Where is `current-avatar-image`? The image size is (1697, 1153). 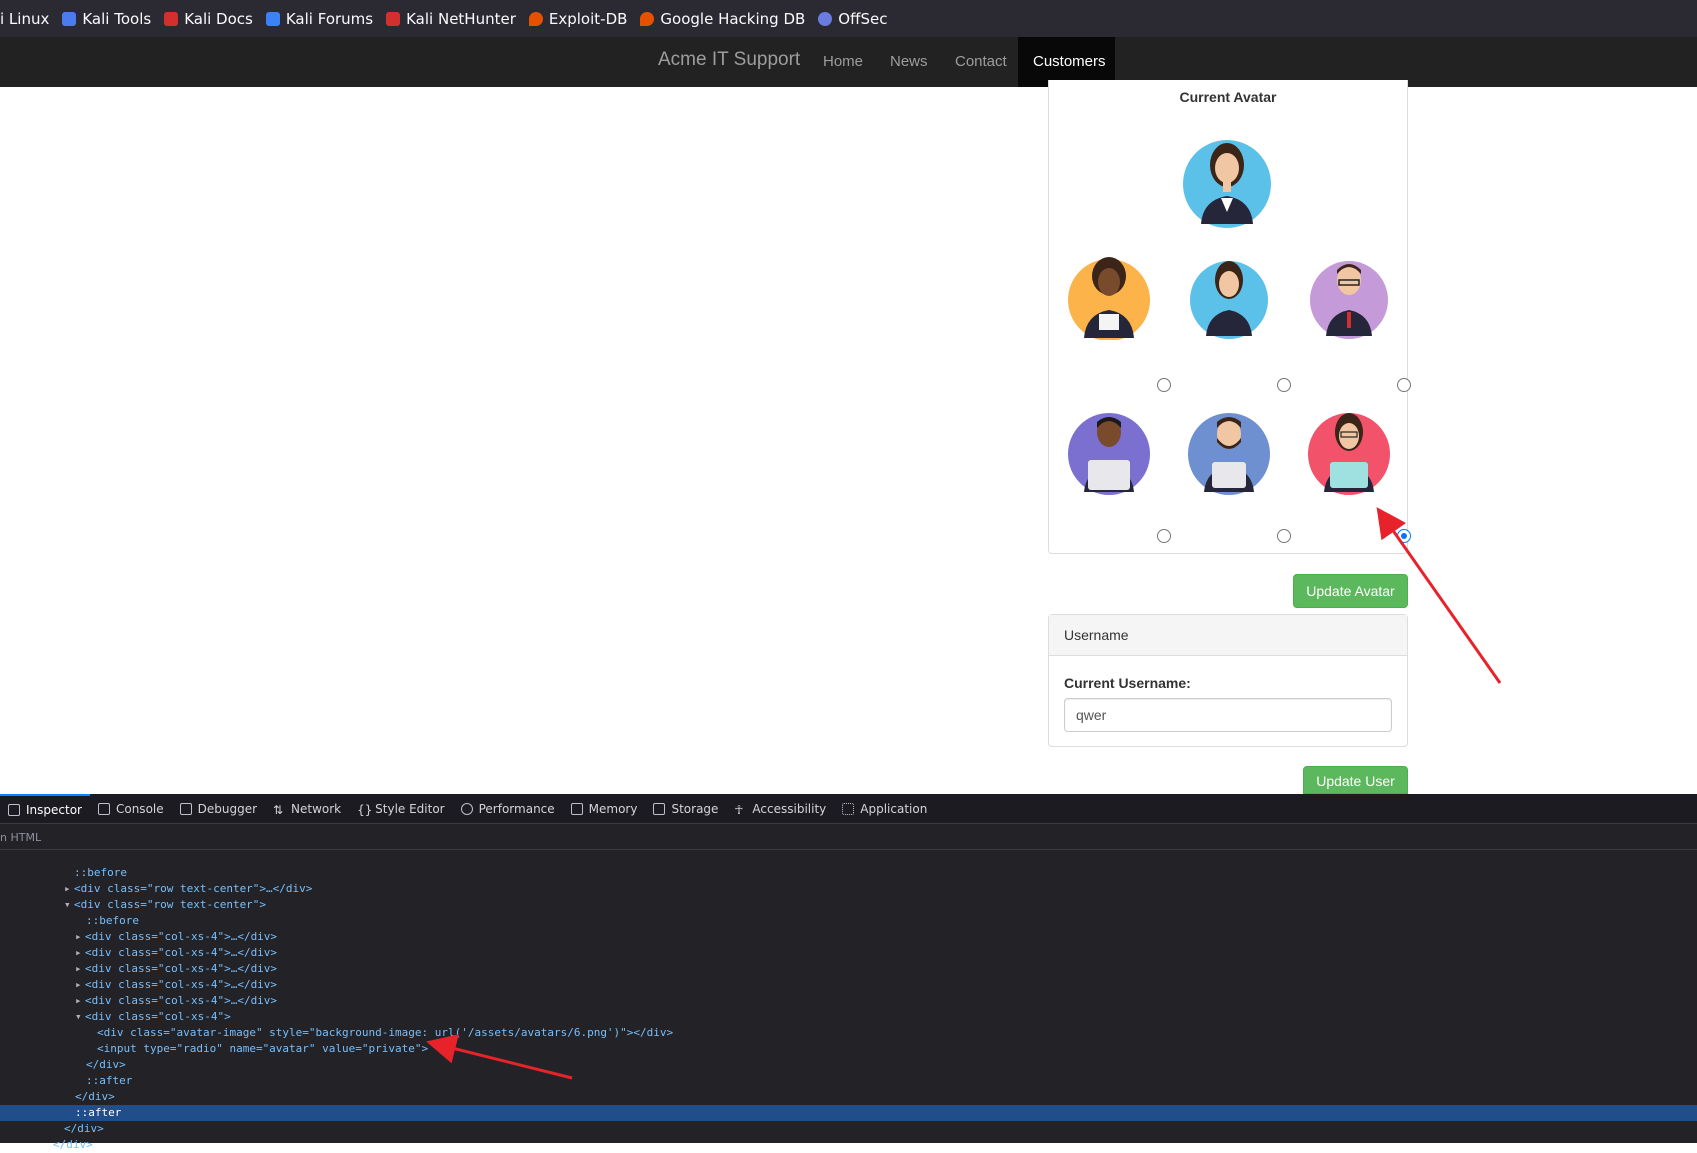 current-avatar-image is located at coordinates (1227, 175).